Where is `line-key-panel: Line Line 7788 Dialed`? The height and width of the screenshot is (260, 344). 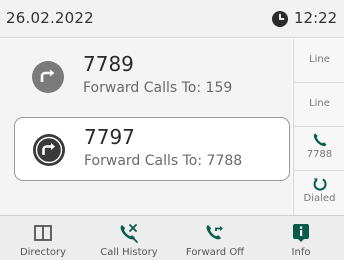
line-key-panel: Line Line 7788 Dialed is located at coordinates (318, 127).